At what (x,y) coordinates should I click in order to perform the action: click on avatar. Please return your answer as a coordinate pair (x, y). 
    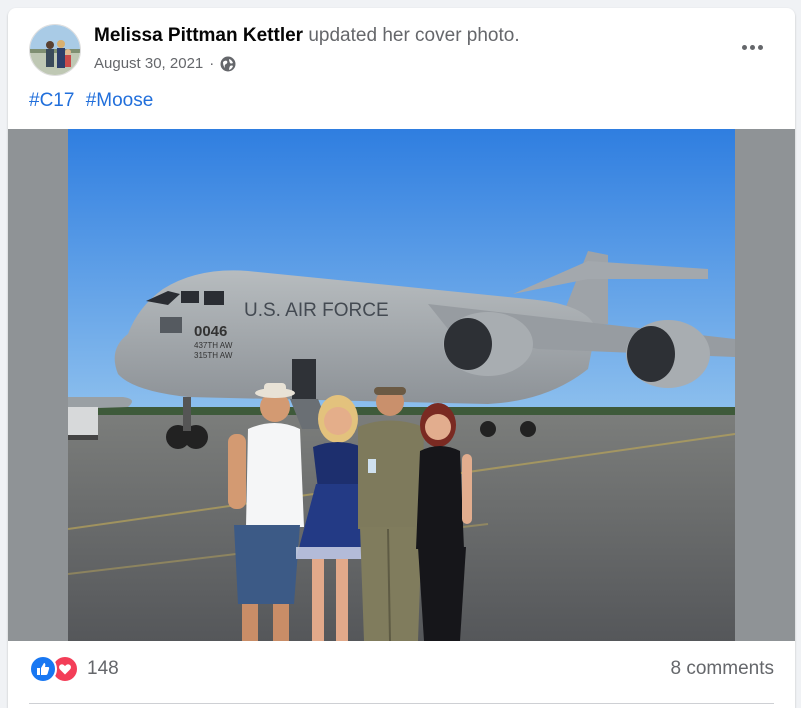
    Looking at the image, I should click on (55, 50).